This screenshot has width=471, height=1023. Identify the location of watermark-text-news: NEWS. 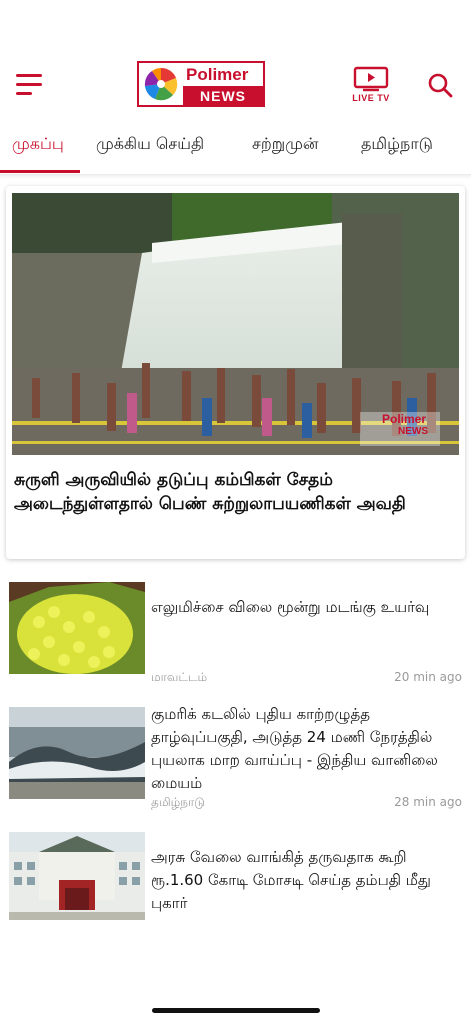
(413, 431).